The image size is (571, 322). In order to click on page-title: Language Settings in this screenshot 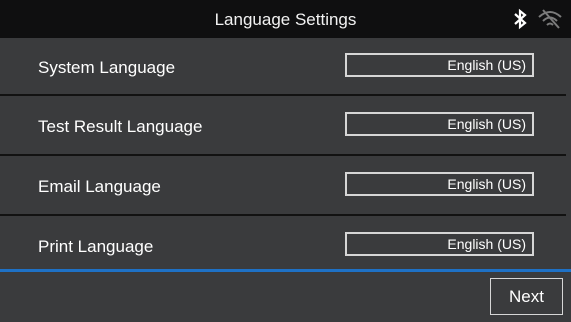, I will do `click(285, 19)`.